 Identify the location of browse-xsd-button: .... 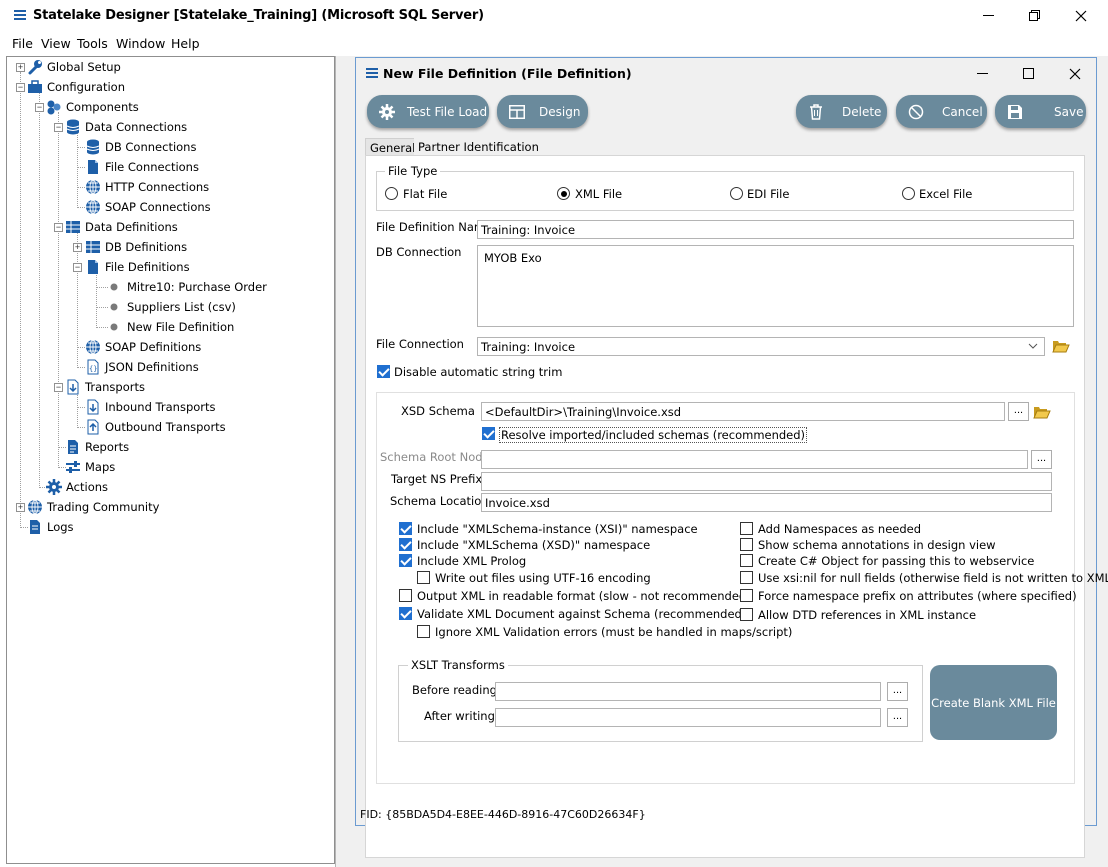
(1018, 411).